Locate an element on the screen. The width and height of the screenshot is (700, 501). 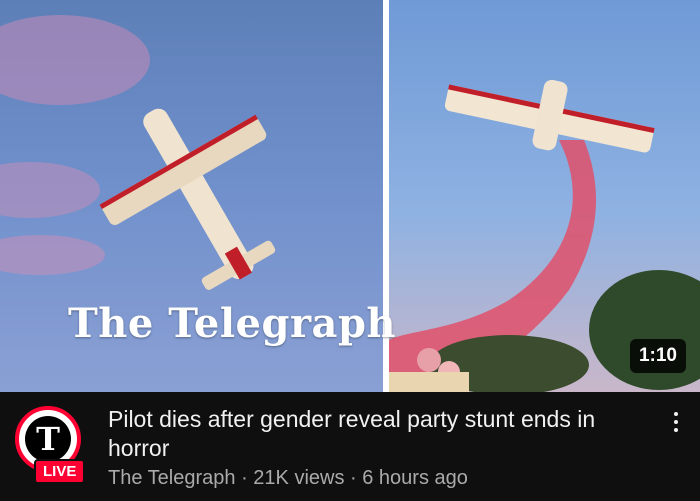
channel-avatar: T LIVE is located at coordinates (52, 445).